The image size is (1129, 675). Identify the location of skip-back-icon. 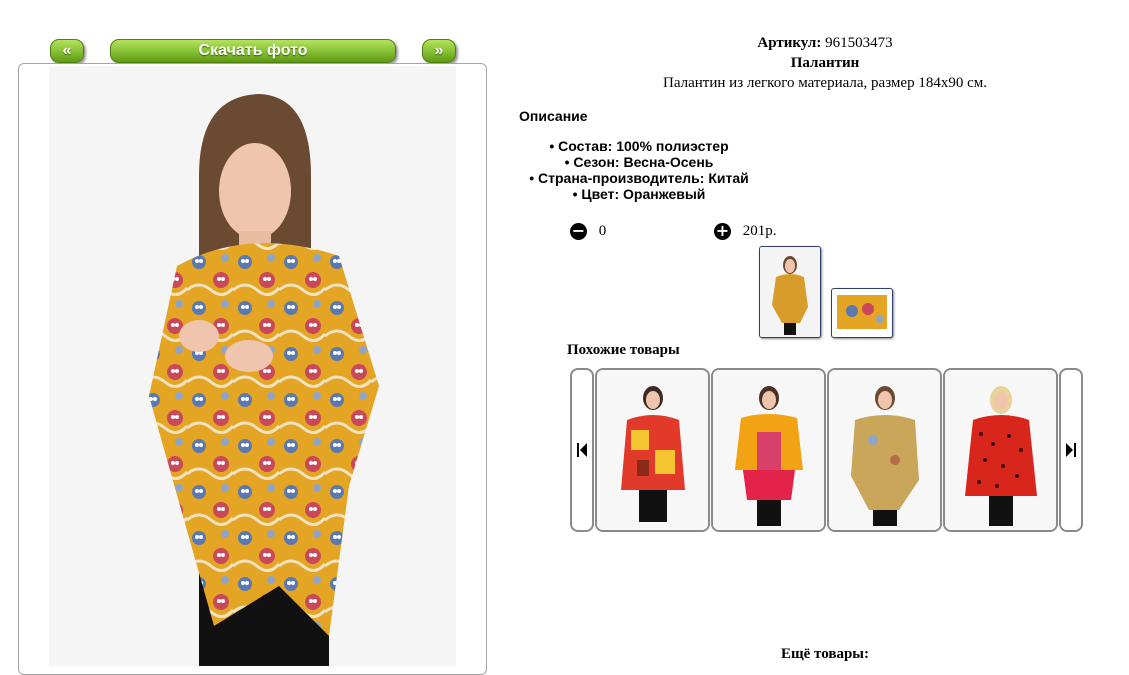
(582, 450).